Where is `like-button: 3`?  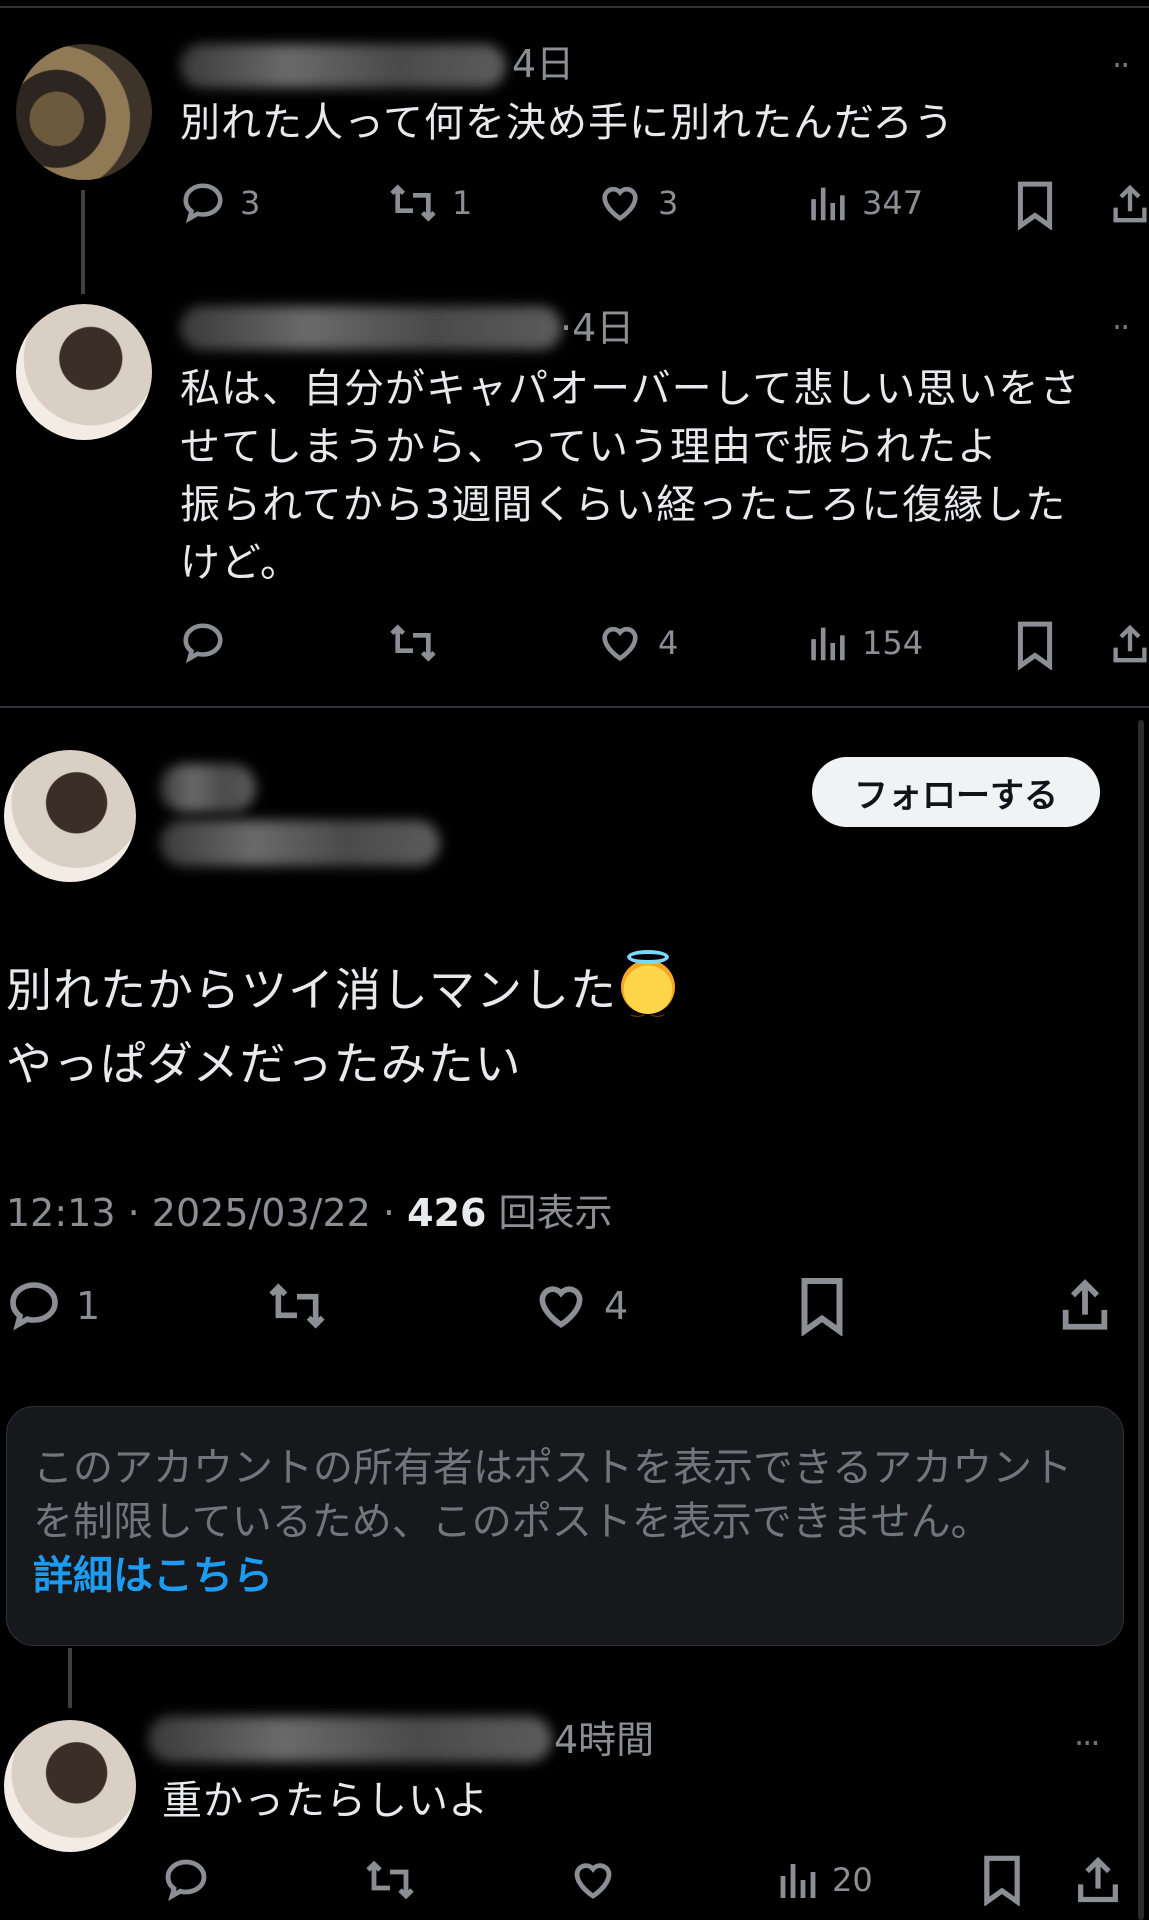 like-button: 3 is located at coordinates (637, 203).